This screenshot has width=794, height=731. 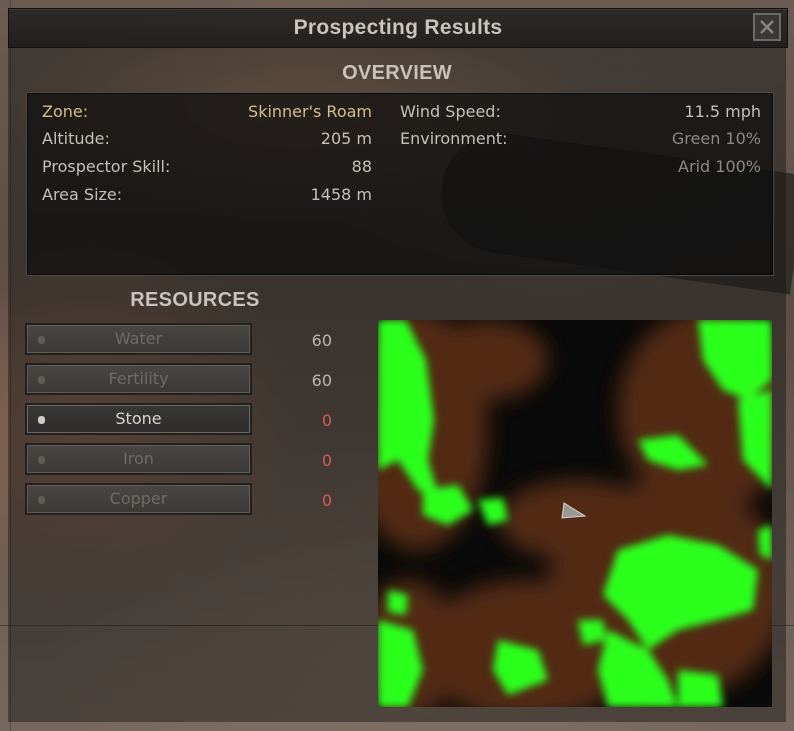 I want to click on prospector-skill-value: 88, so click(x=361, y=166).